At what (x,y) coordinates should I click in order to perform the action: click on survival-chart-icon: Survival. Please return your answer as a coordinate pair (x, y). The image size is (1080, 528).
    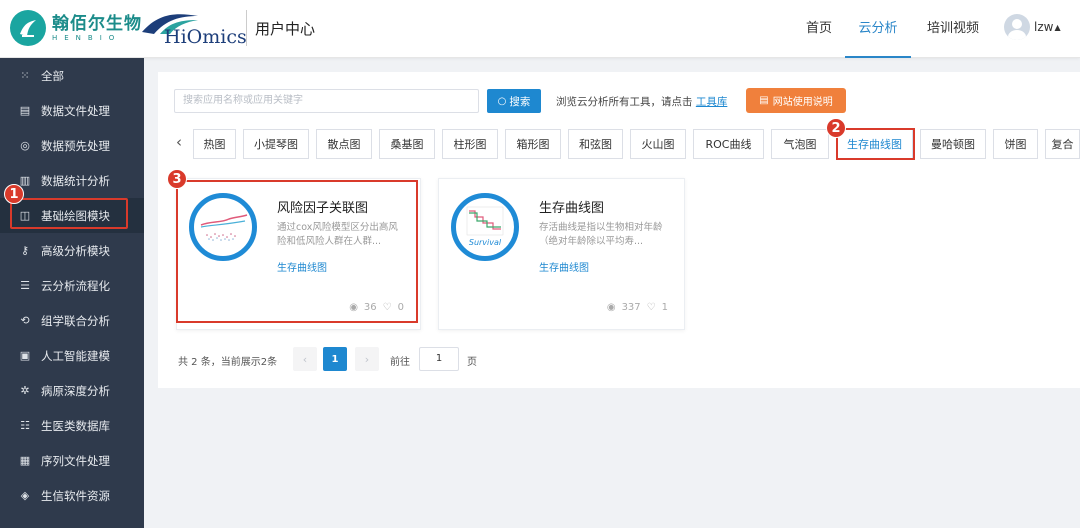
    Looking at the image, I should click on (485, 227).